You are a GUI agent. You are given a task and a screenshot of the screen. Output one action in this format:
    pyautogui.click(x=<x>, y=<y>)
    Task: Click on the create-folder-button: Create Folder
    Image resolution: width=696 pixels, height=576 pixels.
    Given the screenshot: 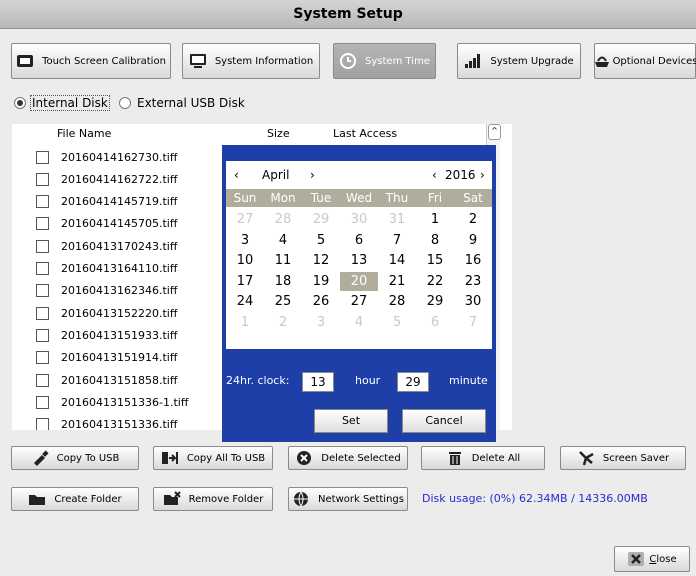 What is the action you would take?
    pyautogui.click(x=75, y=499)
    